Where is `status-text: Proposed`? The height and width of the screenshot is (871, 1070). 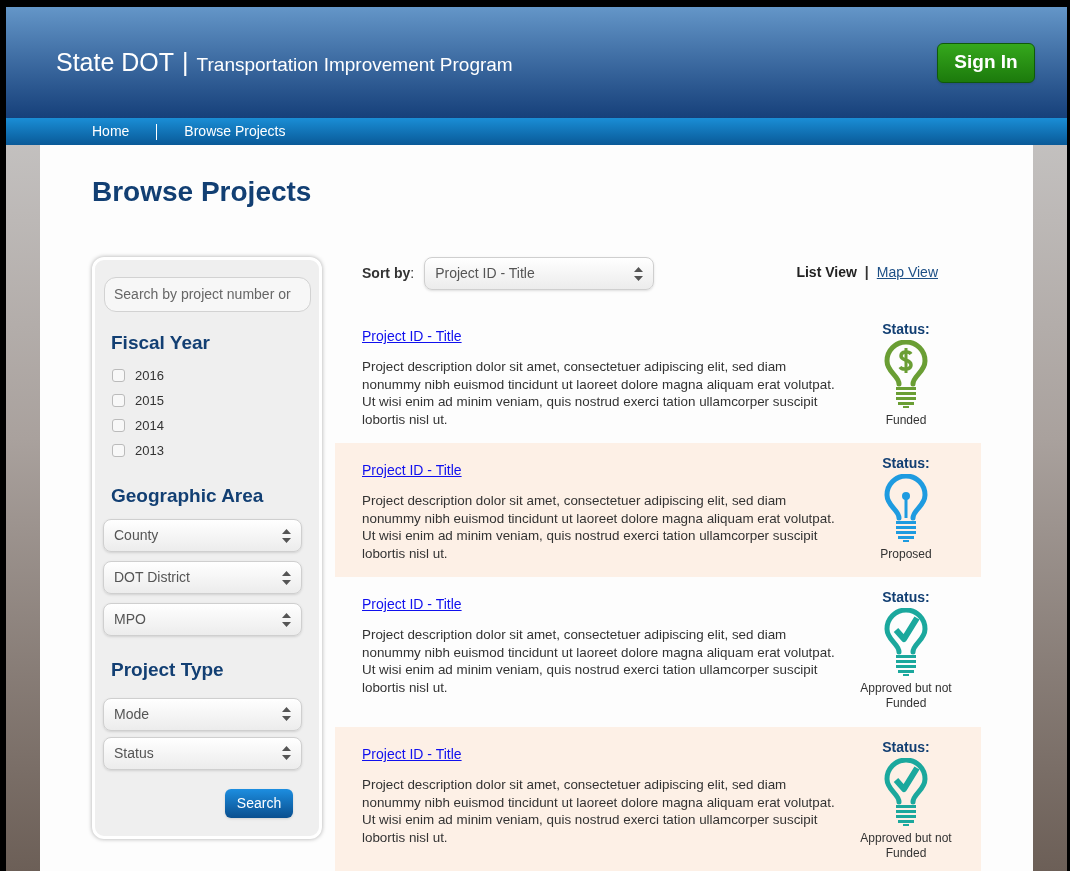 status-text: Proposed is located at coordinates (906, 554).